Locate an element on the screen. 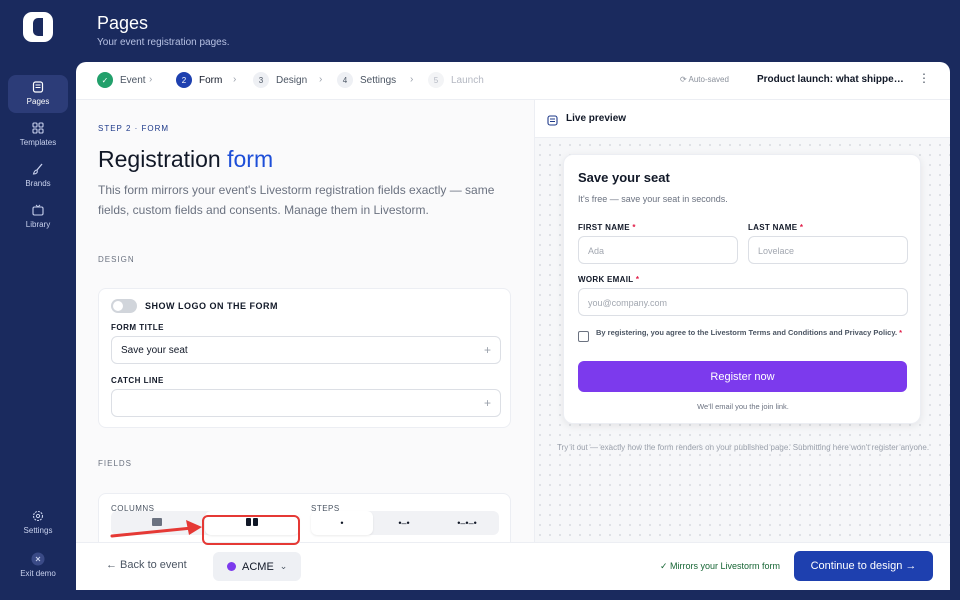 This screenshot has height=600, width=960. work-email-label-text: WORK EMAIL is located at coordinates (606, 279).